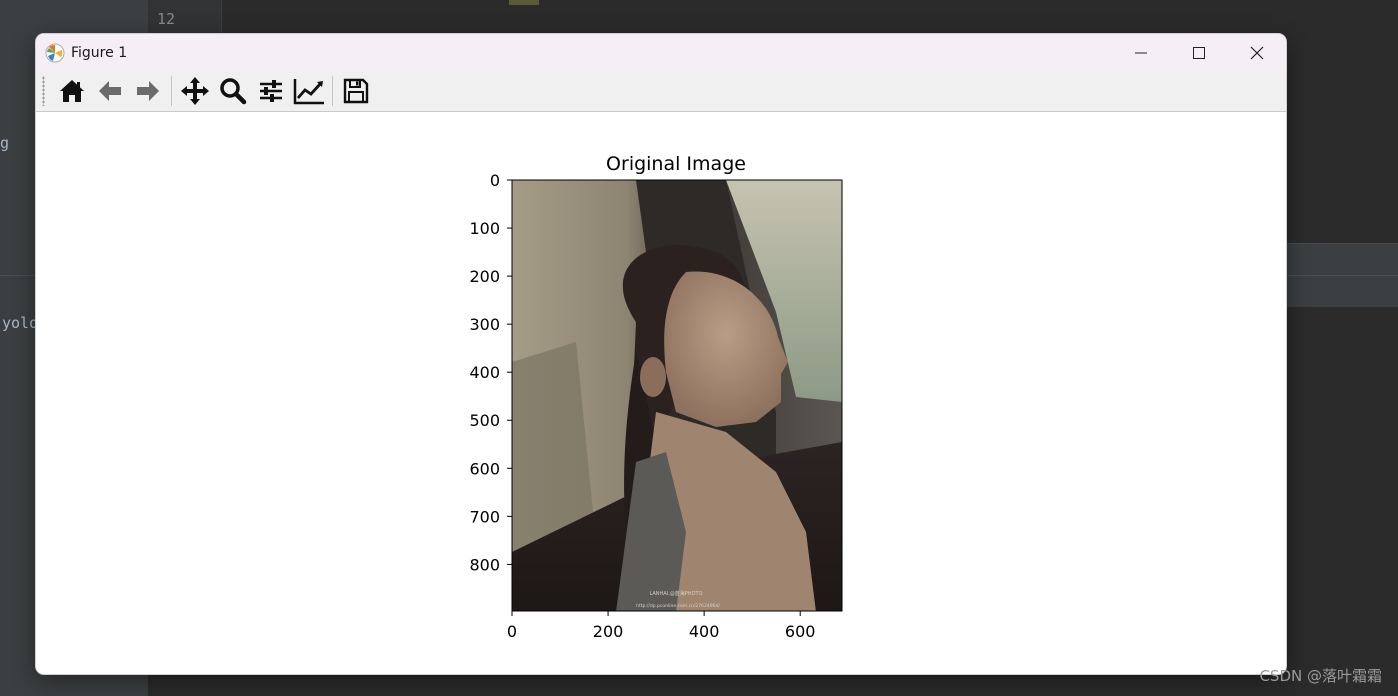 This screenshot has width=1398, height=696. What do you see at coordinates (166, 19) in the screenshot?
I see `ide-line-number: 12` at bounding box center [166, 19].